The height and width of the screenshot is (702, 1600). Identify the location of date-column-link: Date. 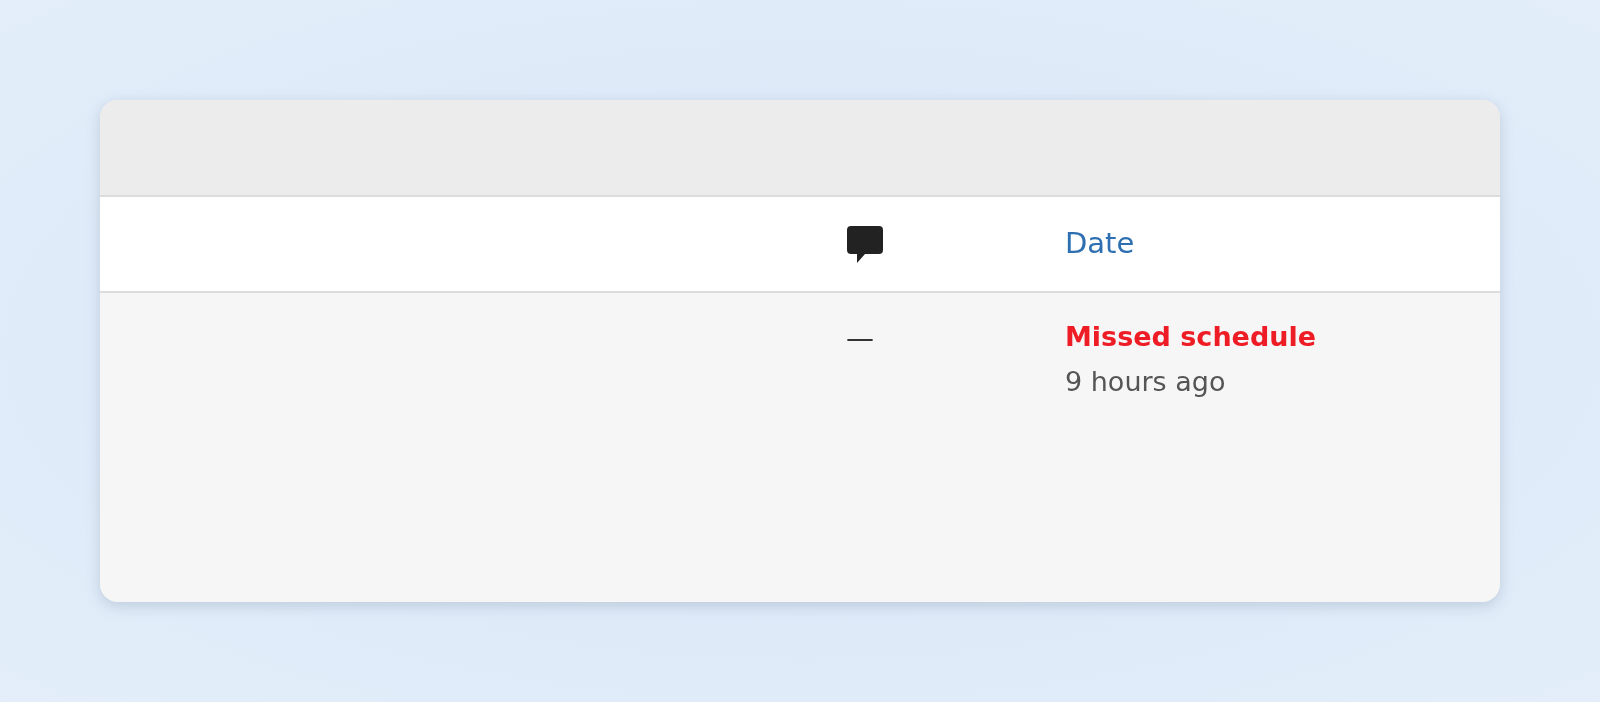
(1100, 243).